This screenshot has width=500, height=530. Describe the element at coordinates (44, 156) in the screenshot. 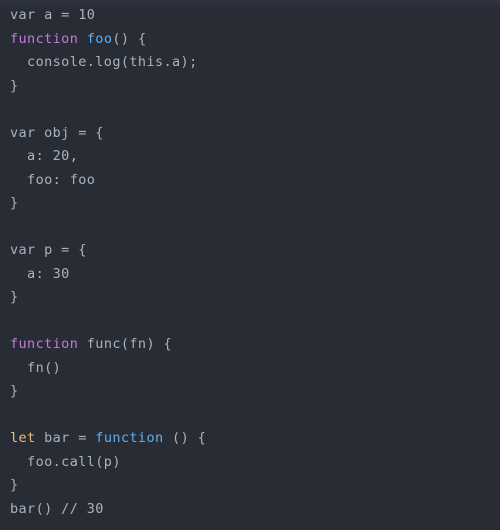

I see `code-token: a: 20,` at that location.